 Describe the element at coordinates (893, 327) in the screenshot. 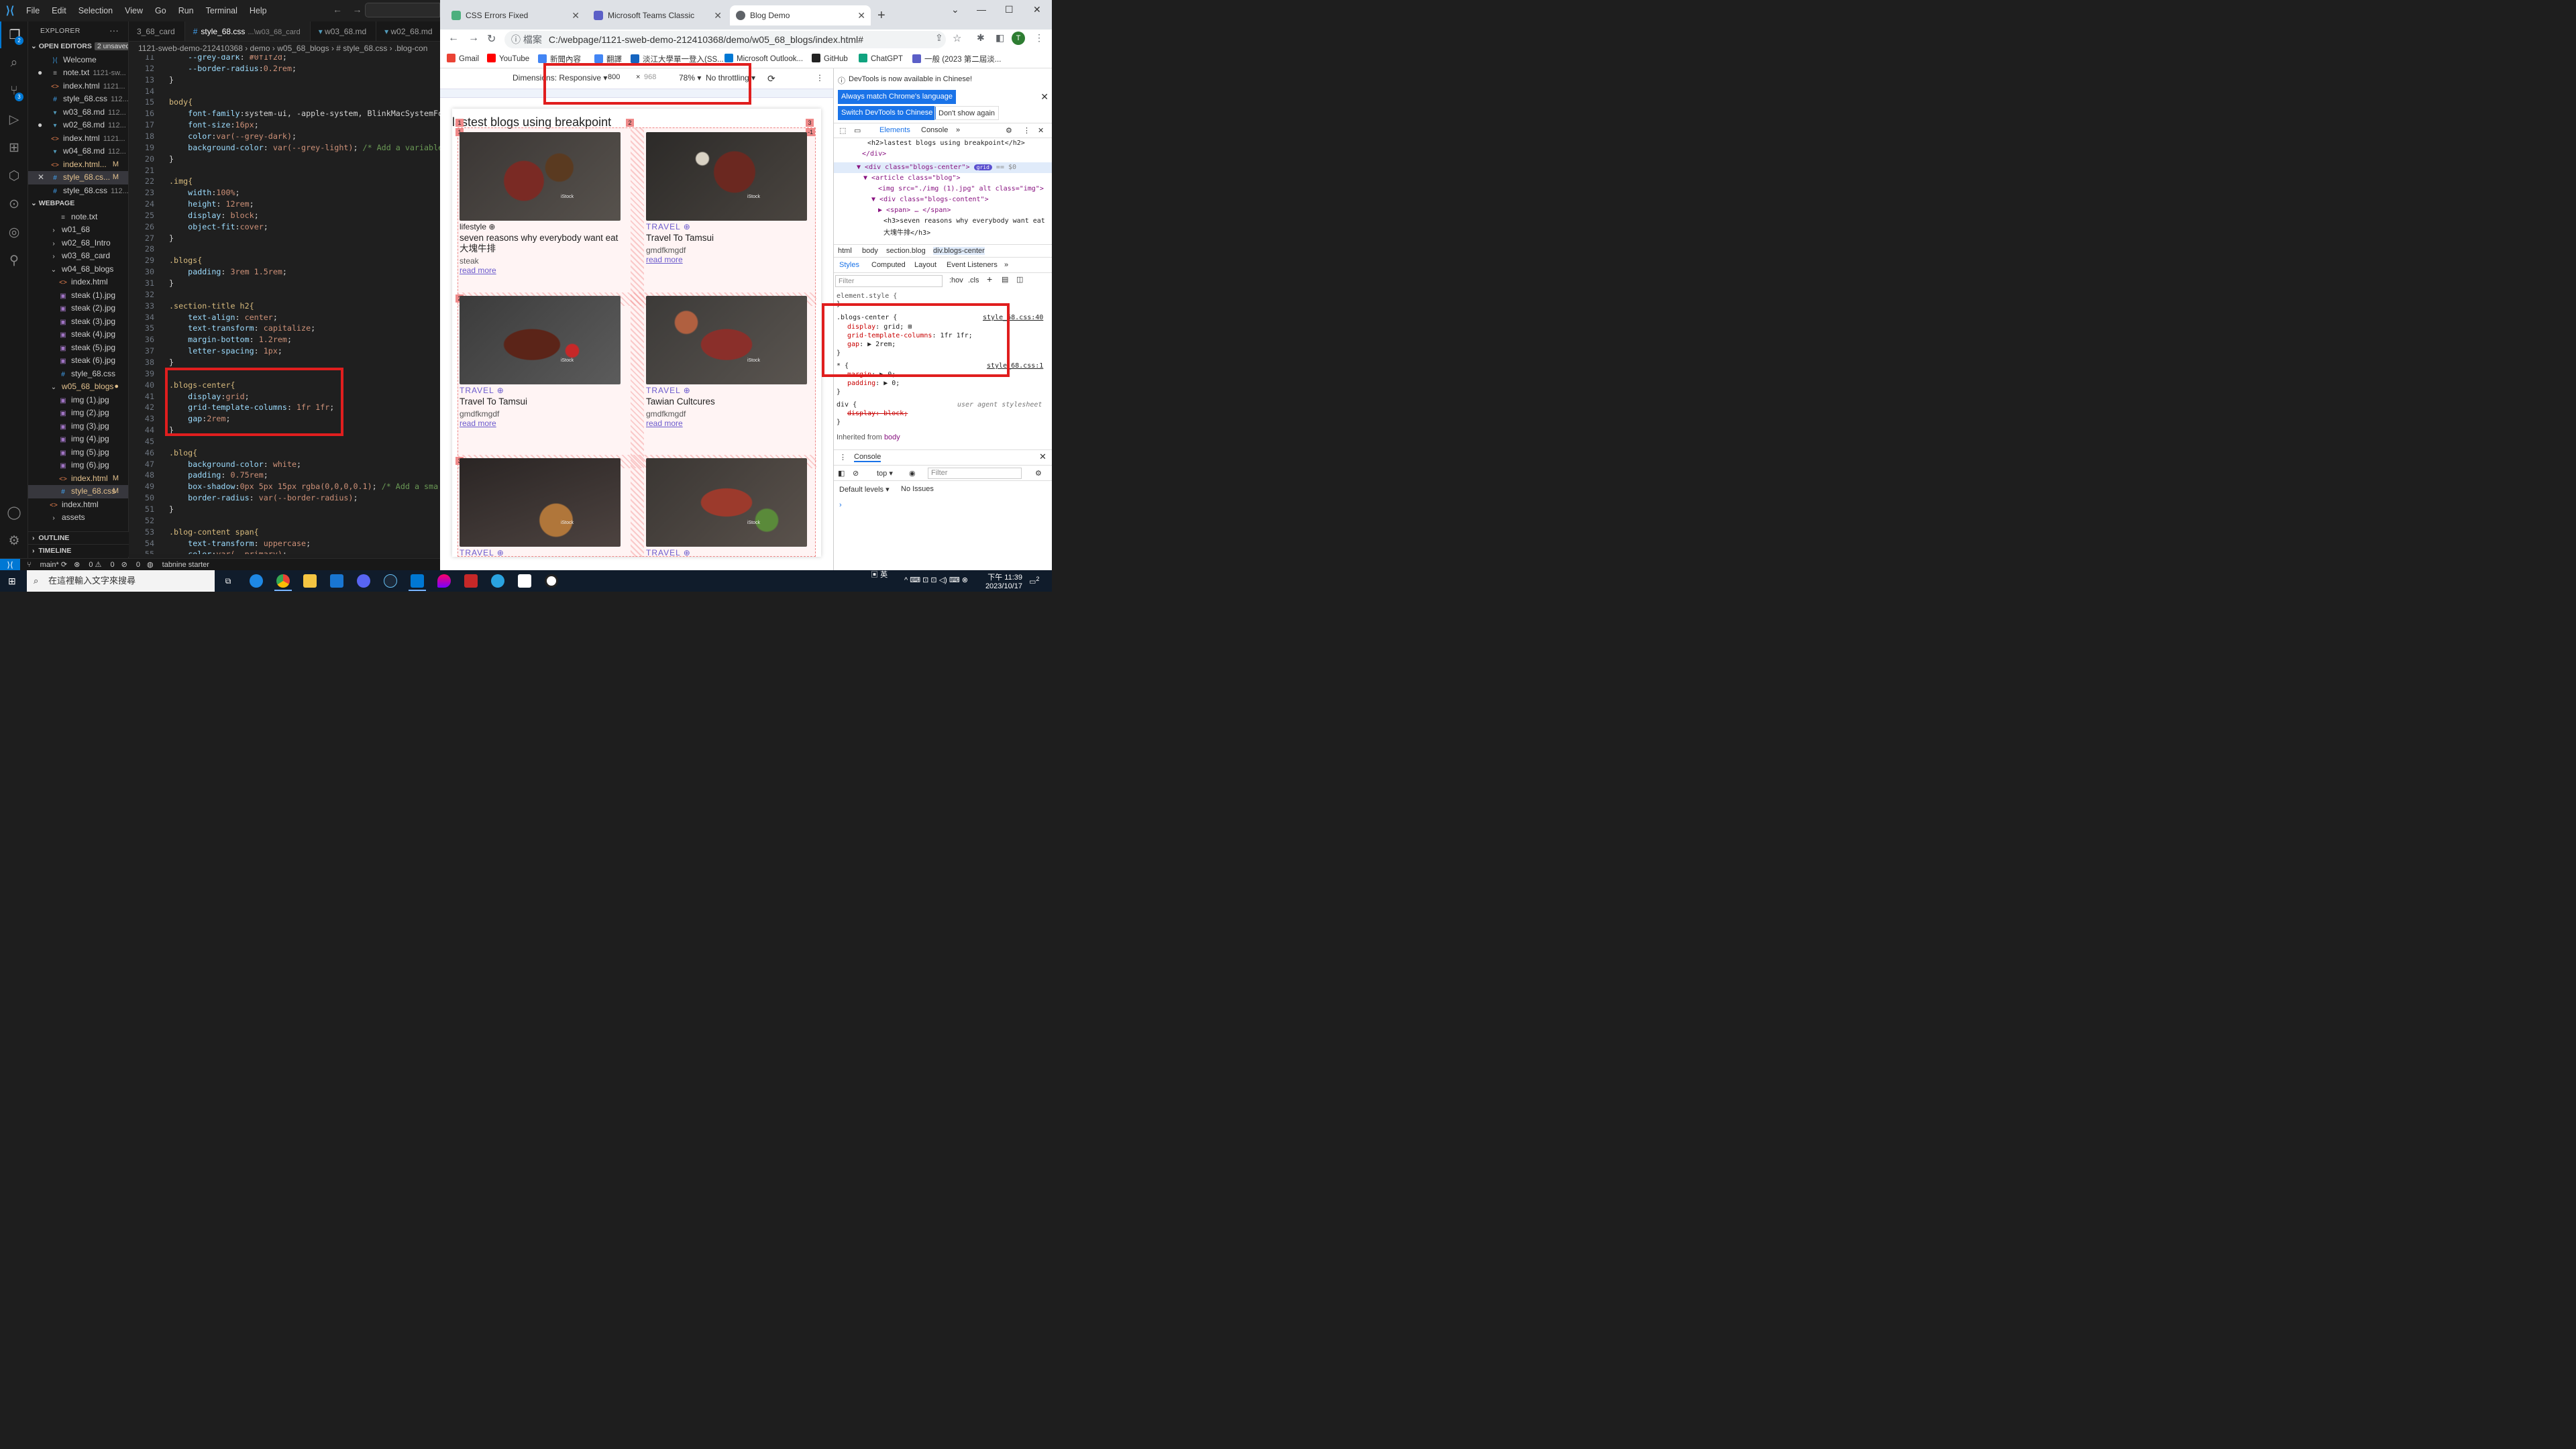

I see `prop-value: grid;` at that location.